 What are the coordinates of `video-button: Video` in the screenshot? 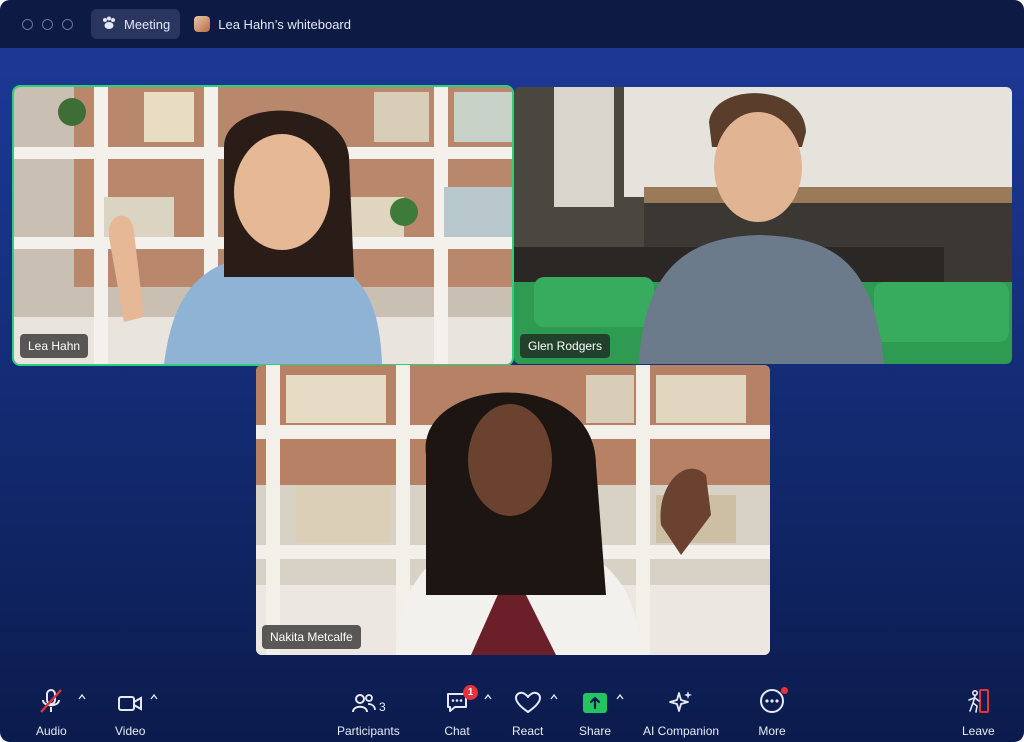 It's located at (136, 713).